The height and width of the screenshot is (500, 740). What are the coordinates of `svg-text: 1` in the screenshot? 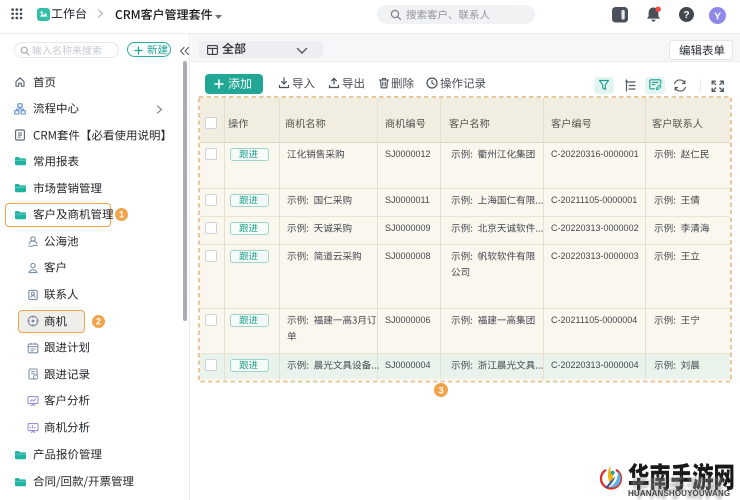 It's located at (121, 215).